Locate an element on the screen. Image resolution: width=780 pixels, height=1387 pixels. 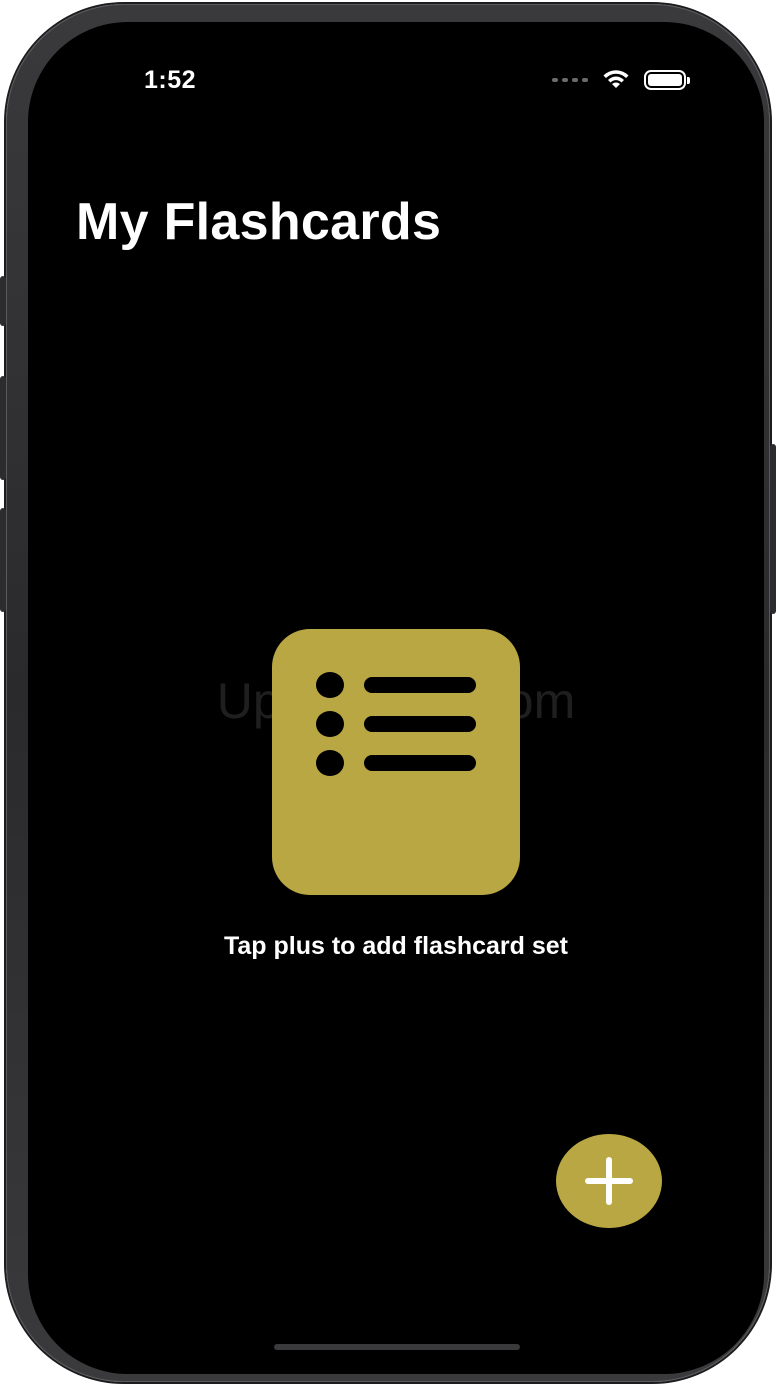
volume-down-button is located at coordinates (3, 560).